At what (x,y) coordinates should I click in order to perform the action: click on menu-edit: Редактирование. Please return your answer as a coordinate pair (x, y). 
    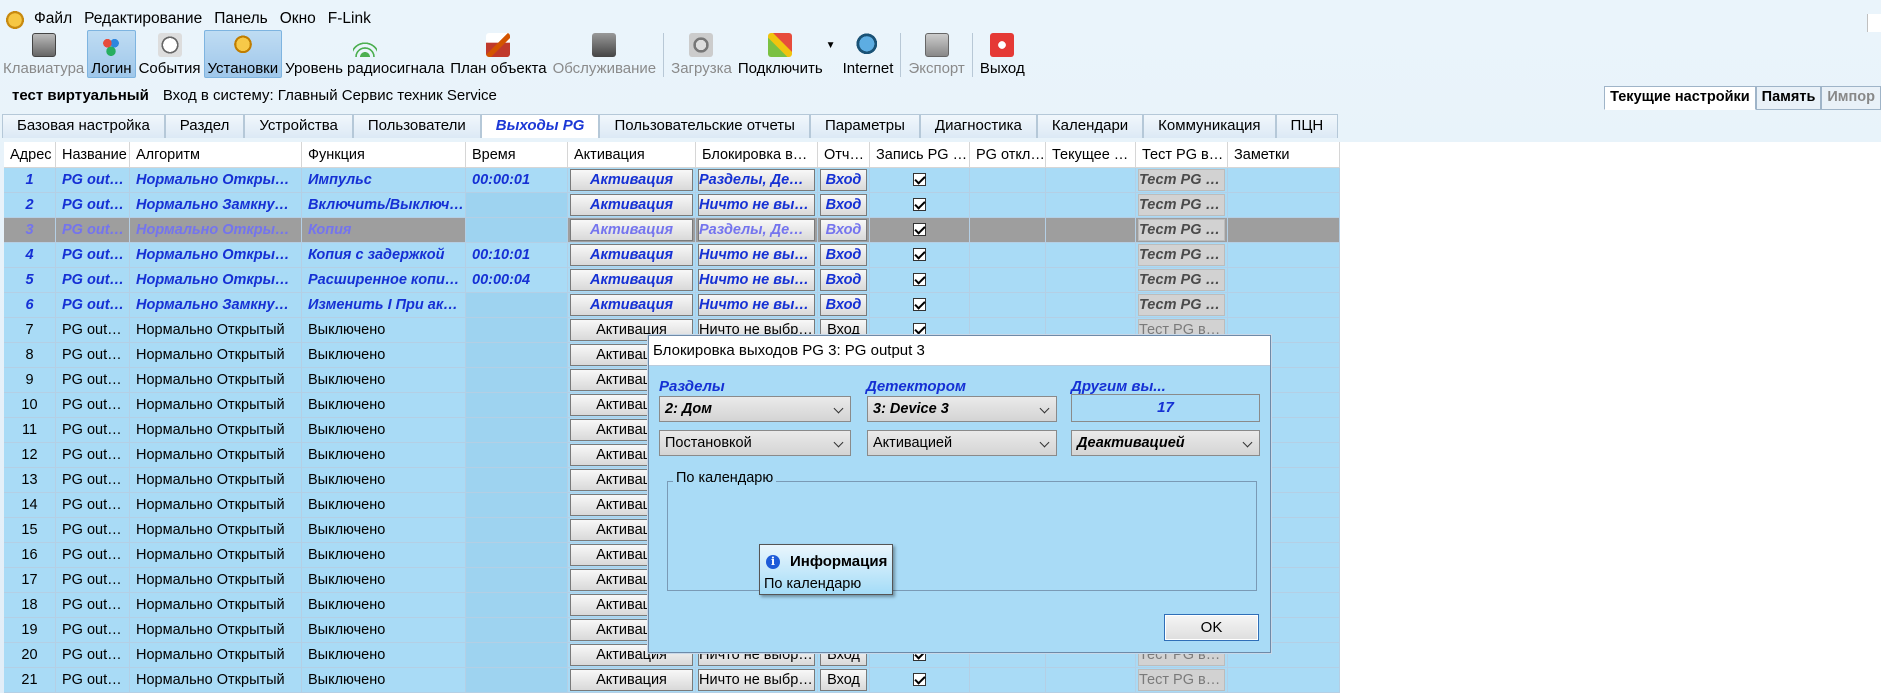
    Looking at the image, I should click on (145, 19).